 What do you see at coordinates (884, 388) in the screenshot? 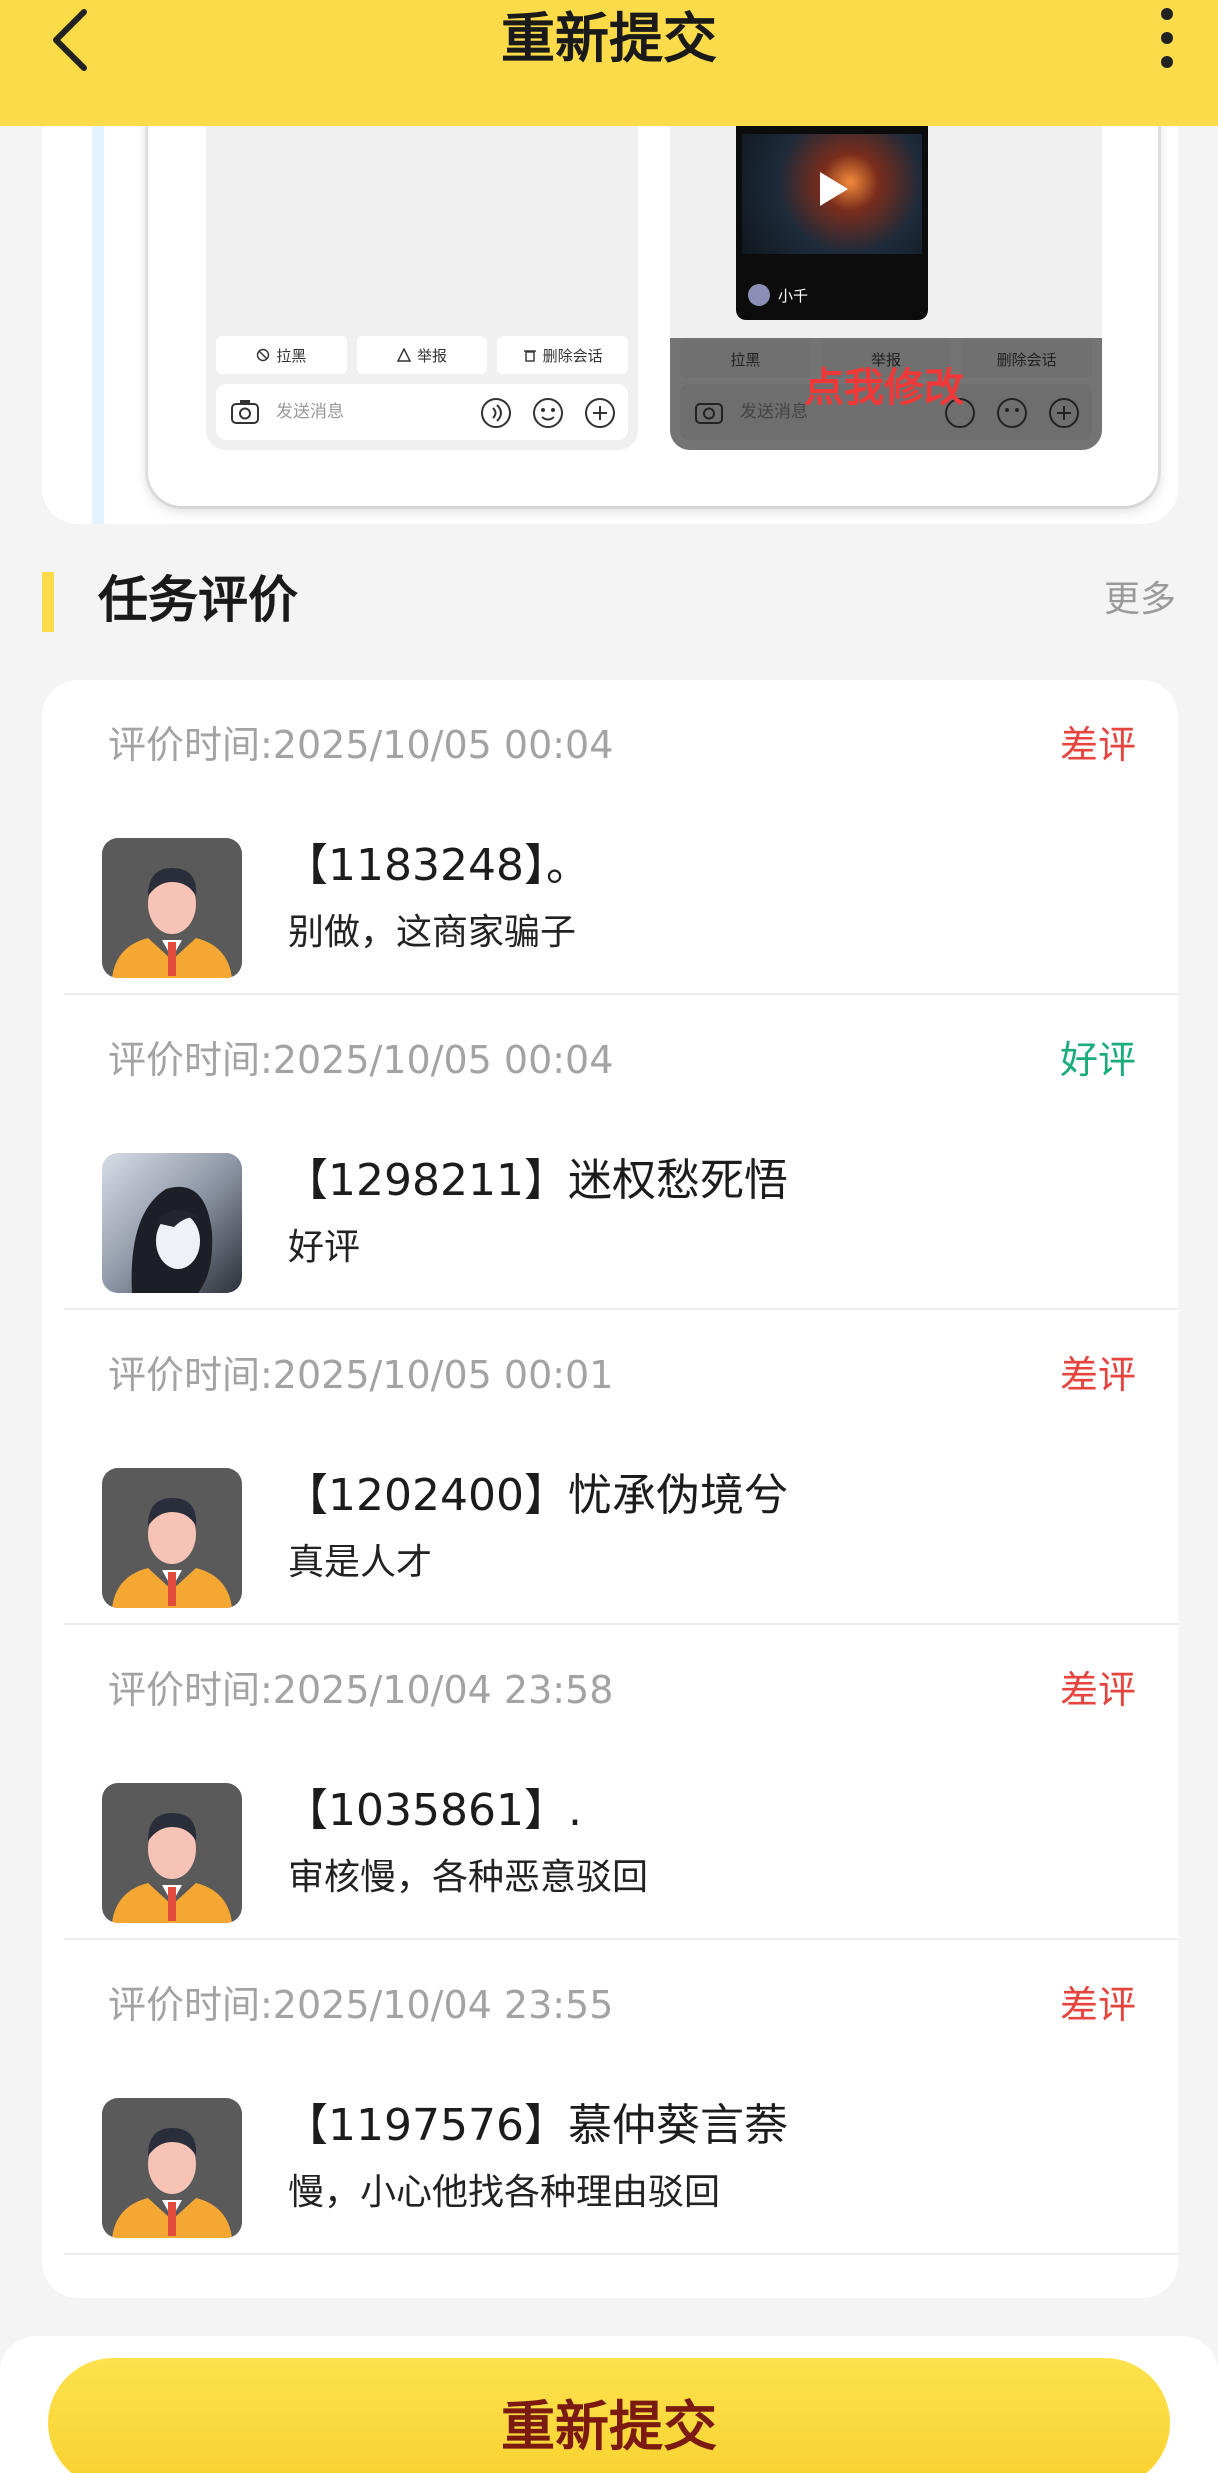
I see `edit-hint-link: 点我修改` at bounding box center [884, 388].